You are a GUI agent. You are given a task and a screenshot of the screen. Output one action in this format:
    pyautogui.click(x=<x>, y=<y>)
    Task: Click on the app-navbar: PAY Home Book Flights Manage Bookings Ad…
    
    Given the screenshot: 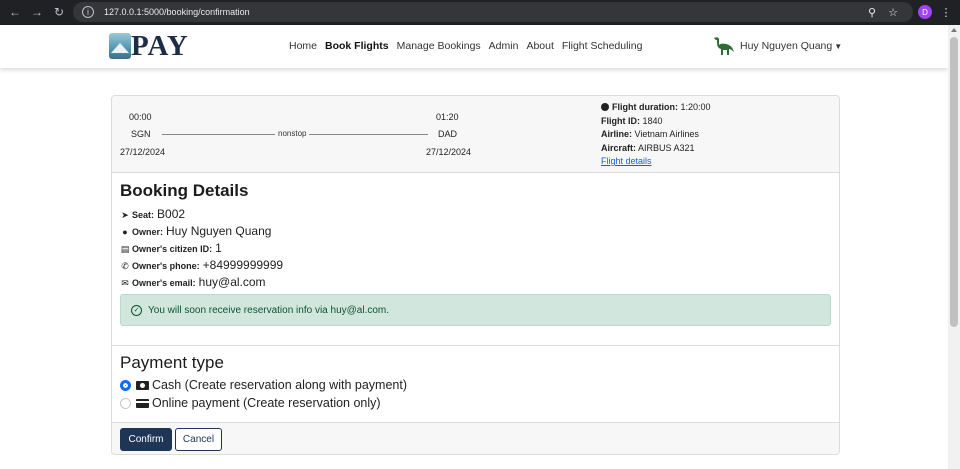 What is the action you would take?
    pyautogui.click(x=474, y=46)
    